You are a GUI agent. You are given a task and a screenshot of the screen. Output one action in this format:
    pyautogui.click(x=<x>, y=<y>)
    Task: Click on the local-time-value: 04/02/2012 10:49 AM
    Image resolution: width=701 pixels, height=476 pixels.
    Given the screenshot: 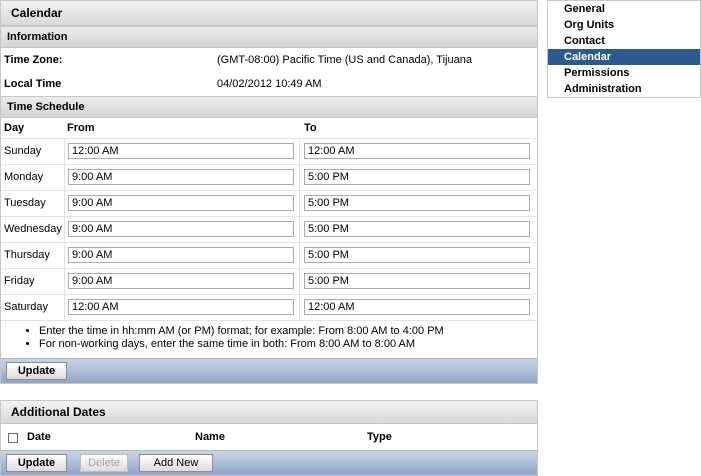 What is the action you would take?
    pyautogui.click(x=269, y=84)
    